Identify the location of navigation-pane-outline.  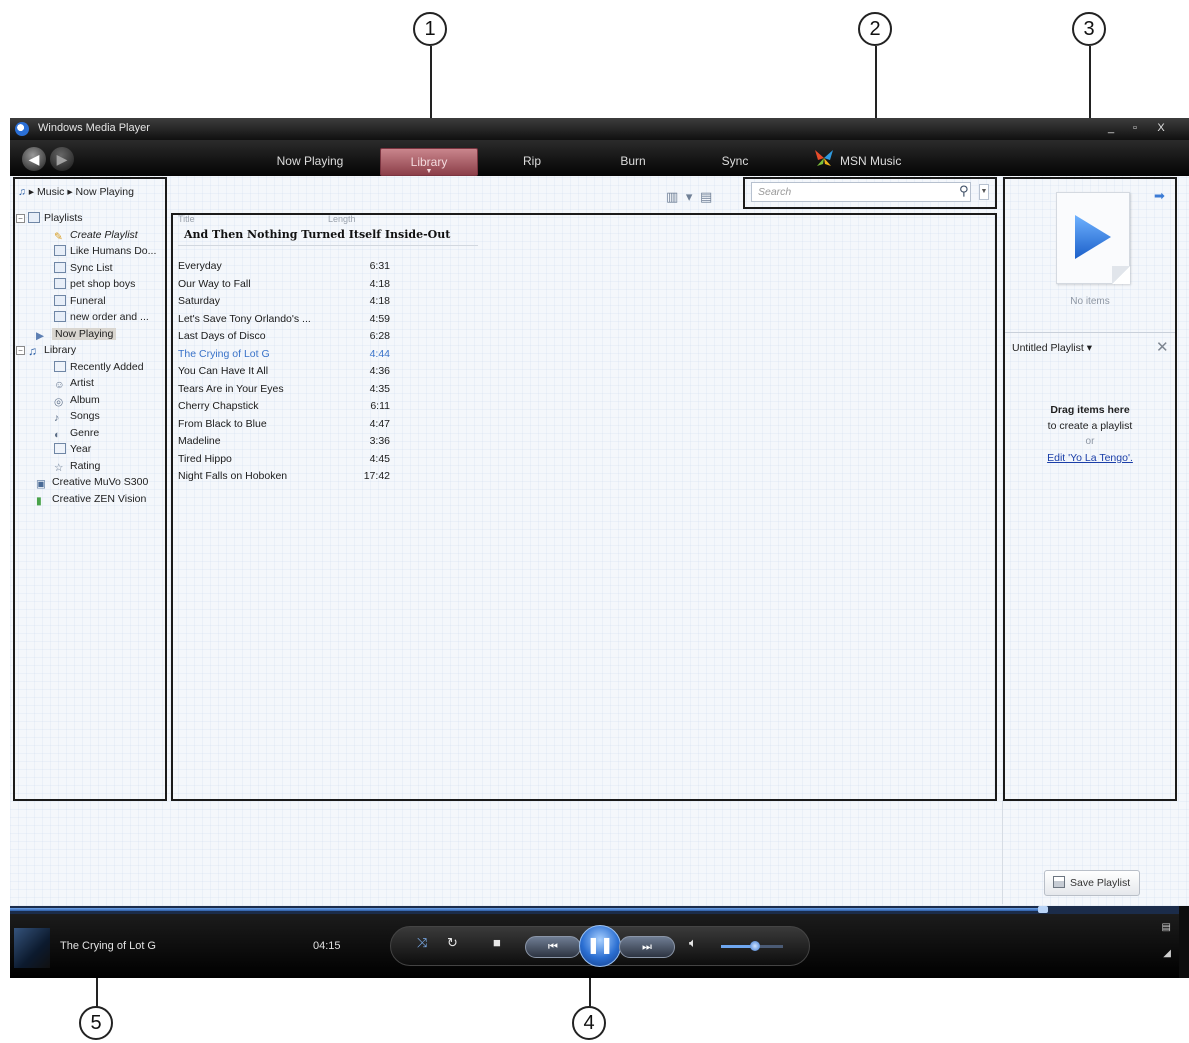
(90, 489).